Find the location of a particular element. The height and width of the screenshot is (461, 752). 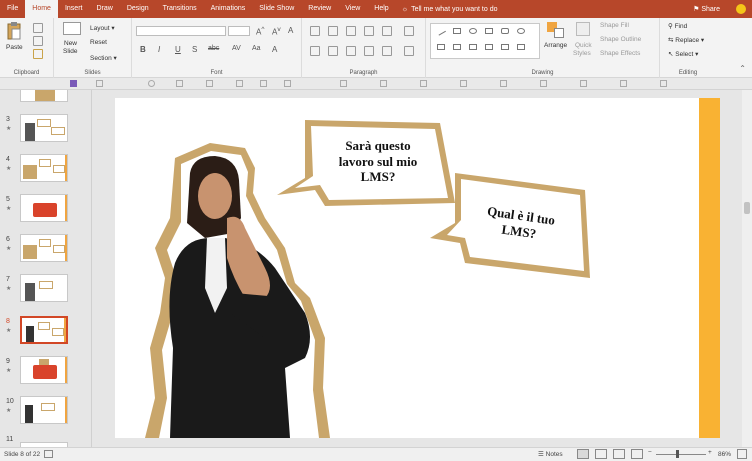

new-slide-button: New Slide is located at coordinates (72, 42).